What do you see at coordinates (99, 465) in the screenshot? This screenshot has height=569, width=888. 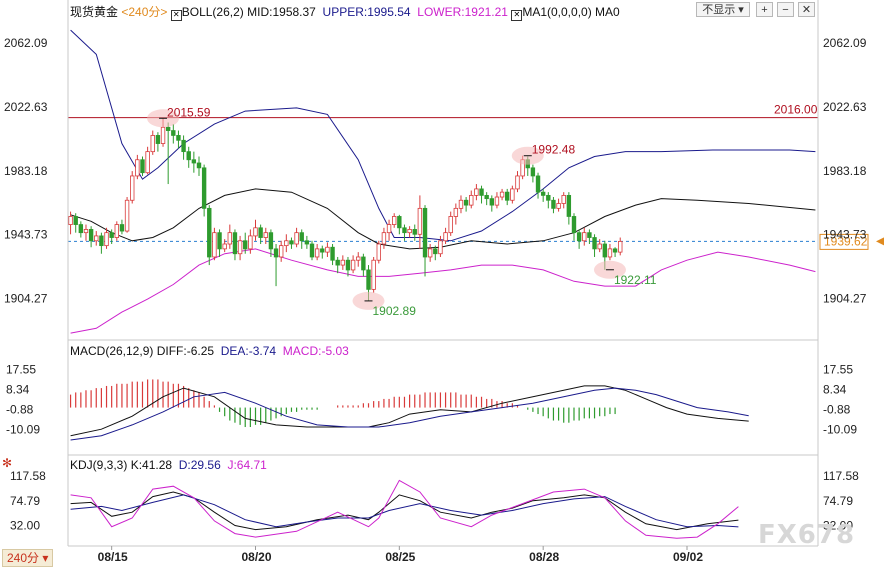 I see `kdj-label: KDJ(9,3,3)` at bounding box center [99, 465].